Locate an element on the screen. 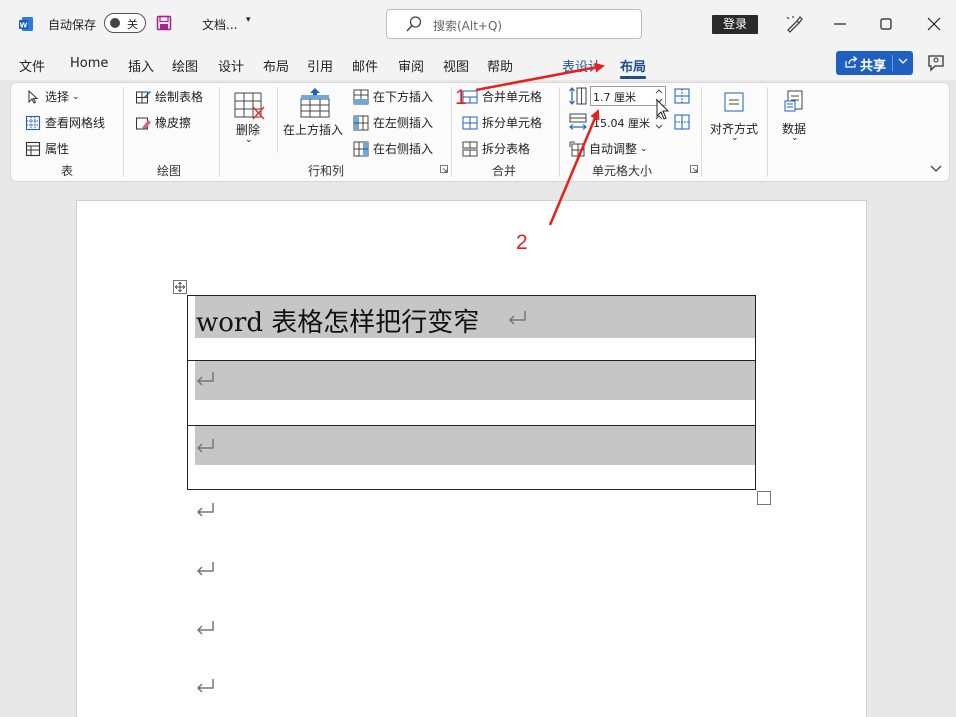  tab-review: 审阅 is located at coordinates (411, 65).